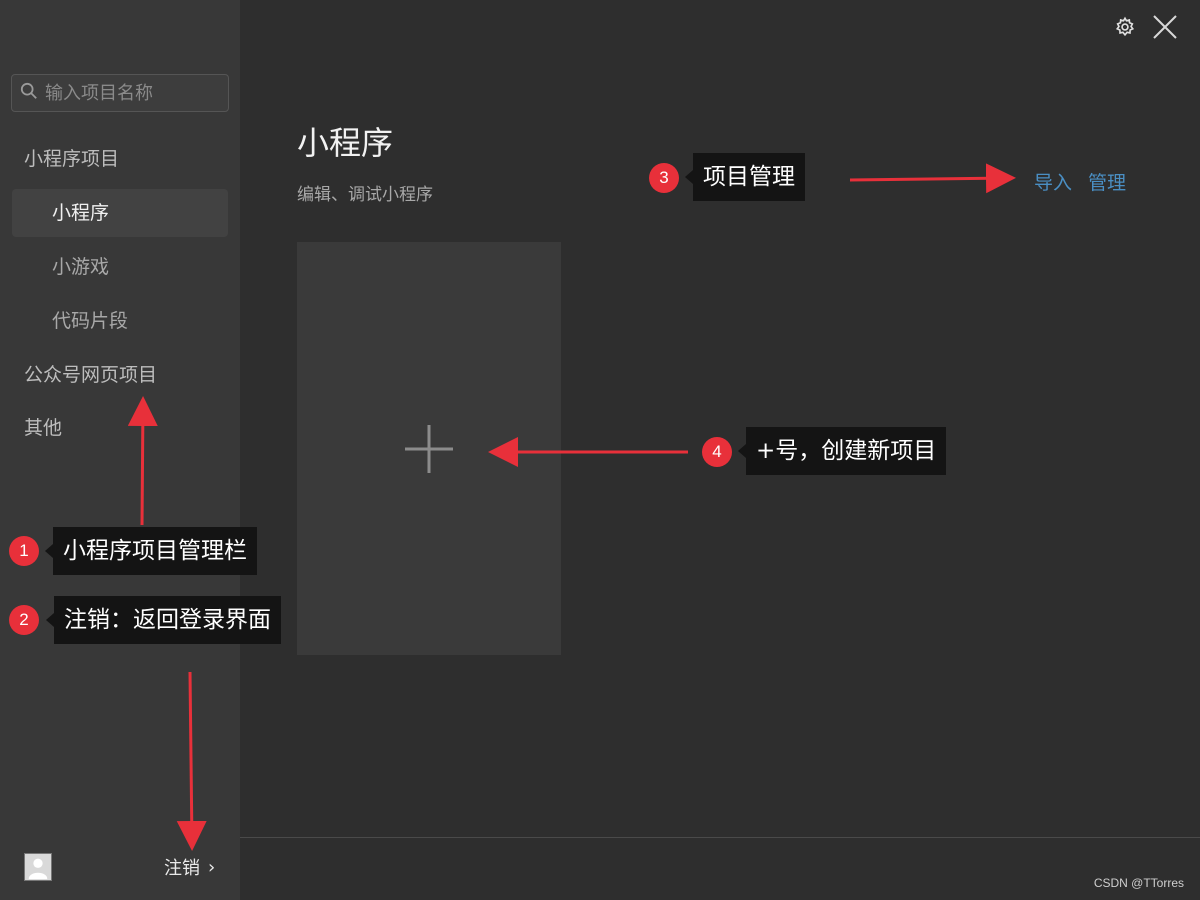  I want to click on sidebar-group-other: 其他, so click(43, 428).